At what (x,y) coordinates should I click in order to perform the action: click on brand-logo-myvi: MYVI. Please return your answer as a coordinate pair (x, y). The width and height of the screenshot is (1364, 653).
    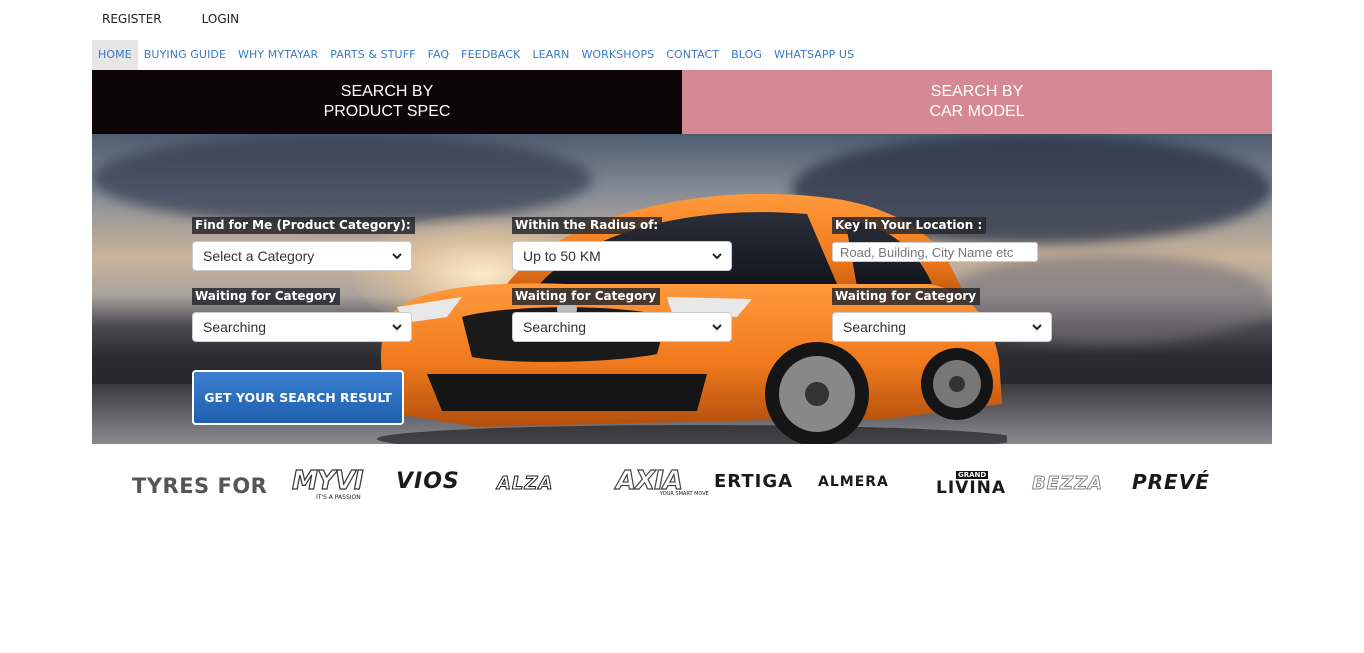
    Looking at the image, I should click on (327, 480).